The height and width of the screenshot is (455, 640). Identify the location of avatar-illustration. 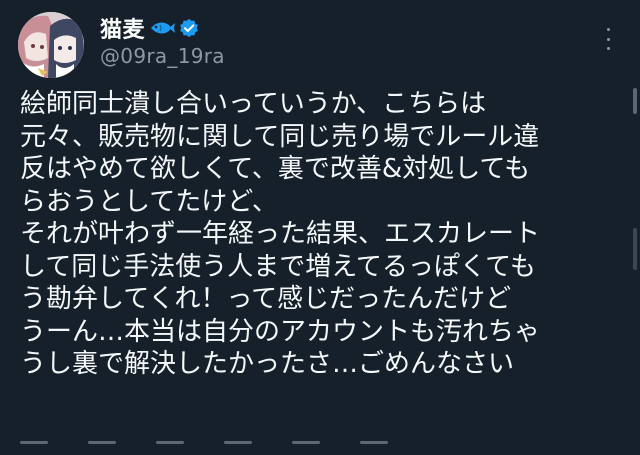
(51, 45).